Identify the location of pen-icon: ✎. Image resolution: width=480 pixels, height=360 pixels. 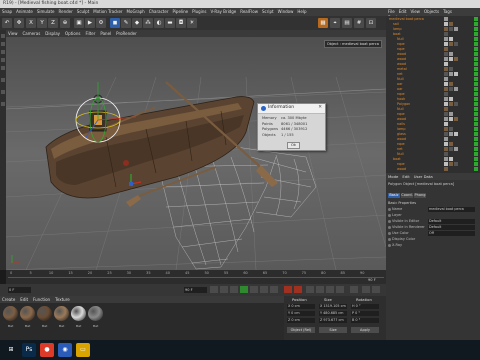
(126, 23).